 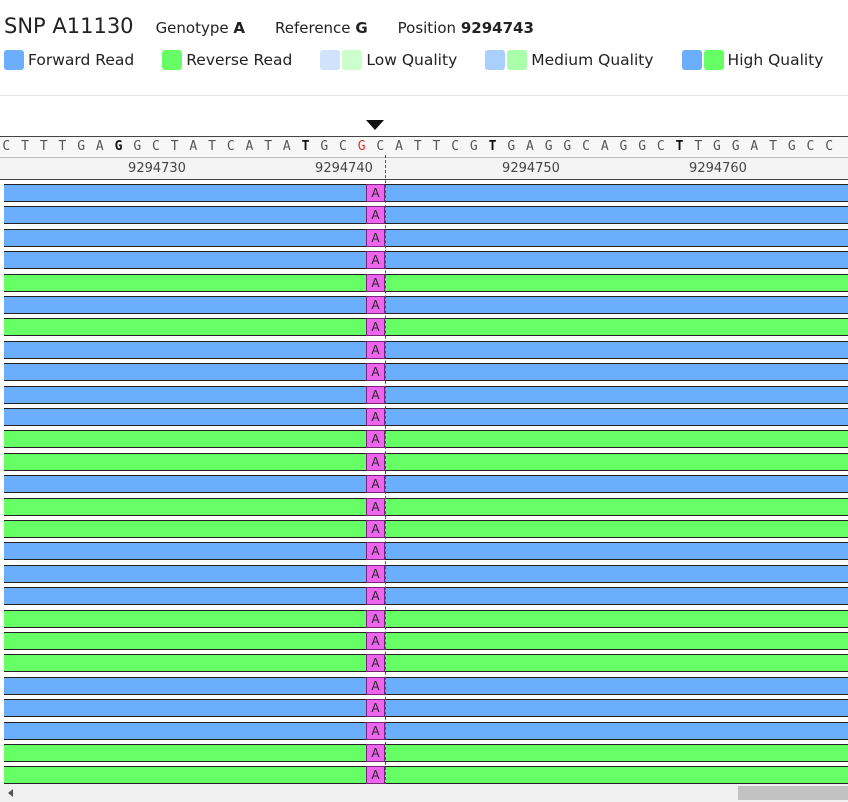 I want to click on position-ruler: 9294730 9294740 9294750 9294760, so click(x=424, y=169).